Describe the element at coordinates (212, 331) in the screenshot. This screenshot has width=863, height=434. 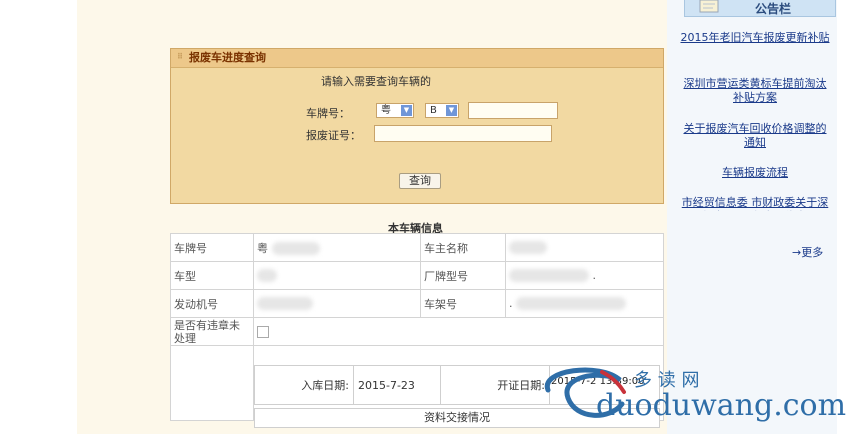
I see `row-label: 是否有违章未处理` at that location.